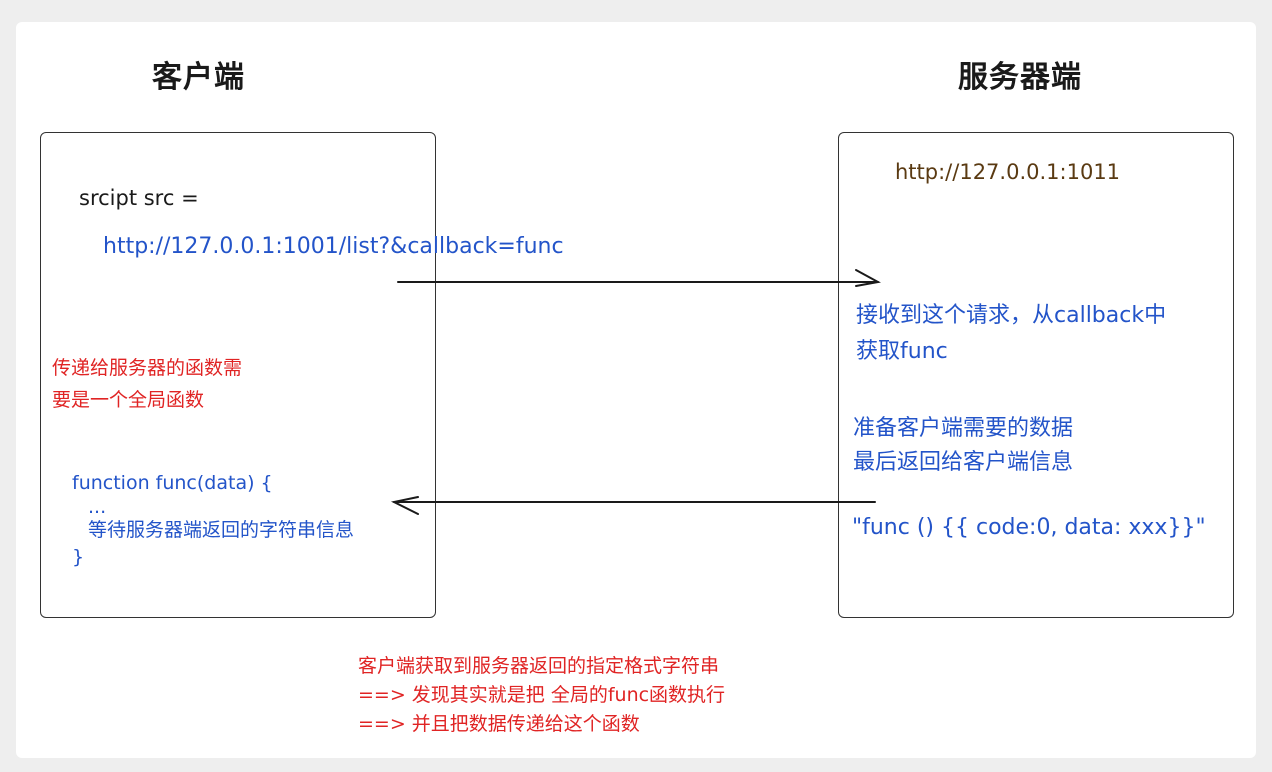 This screenshot has width=1272, height=772. Describe the element at coordinates (963, 428) in the screenshot. I see `prepare-data-line1: 准备客户端需要的数据` at that location.